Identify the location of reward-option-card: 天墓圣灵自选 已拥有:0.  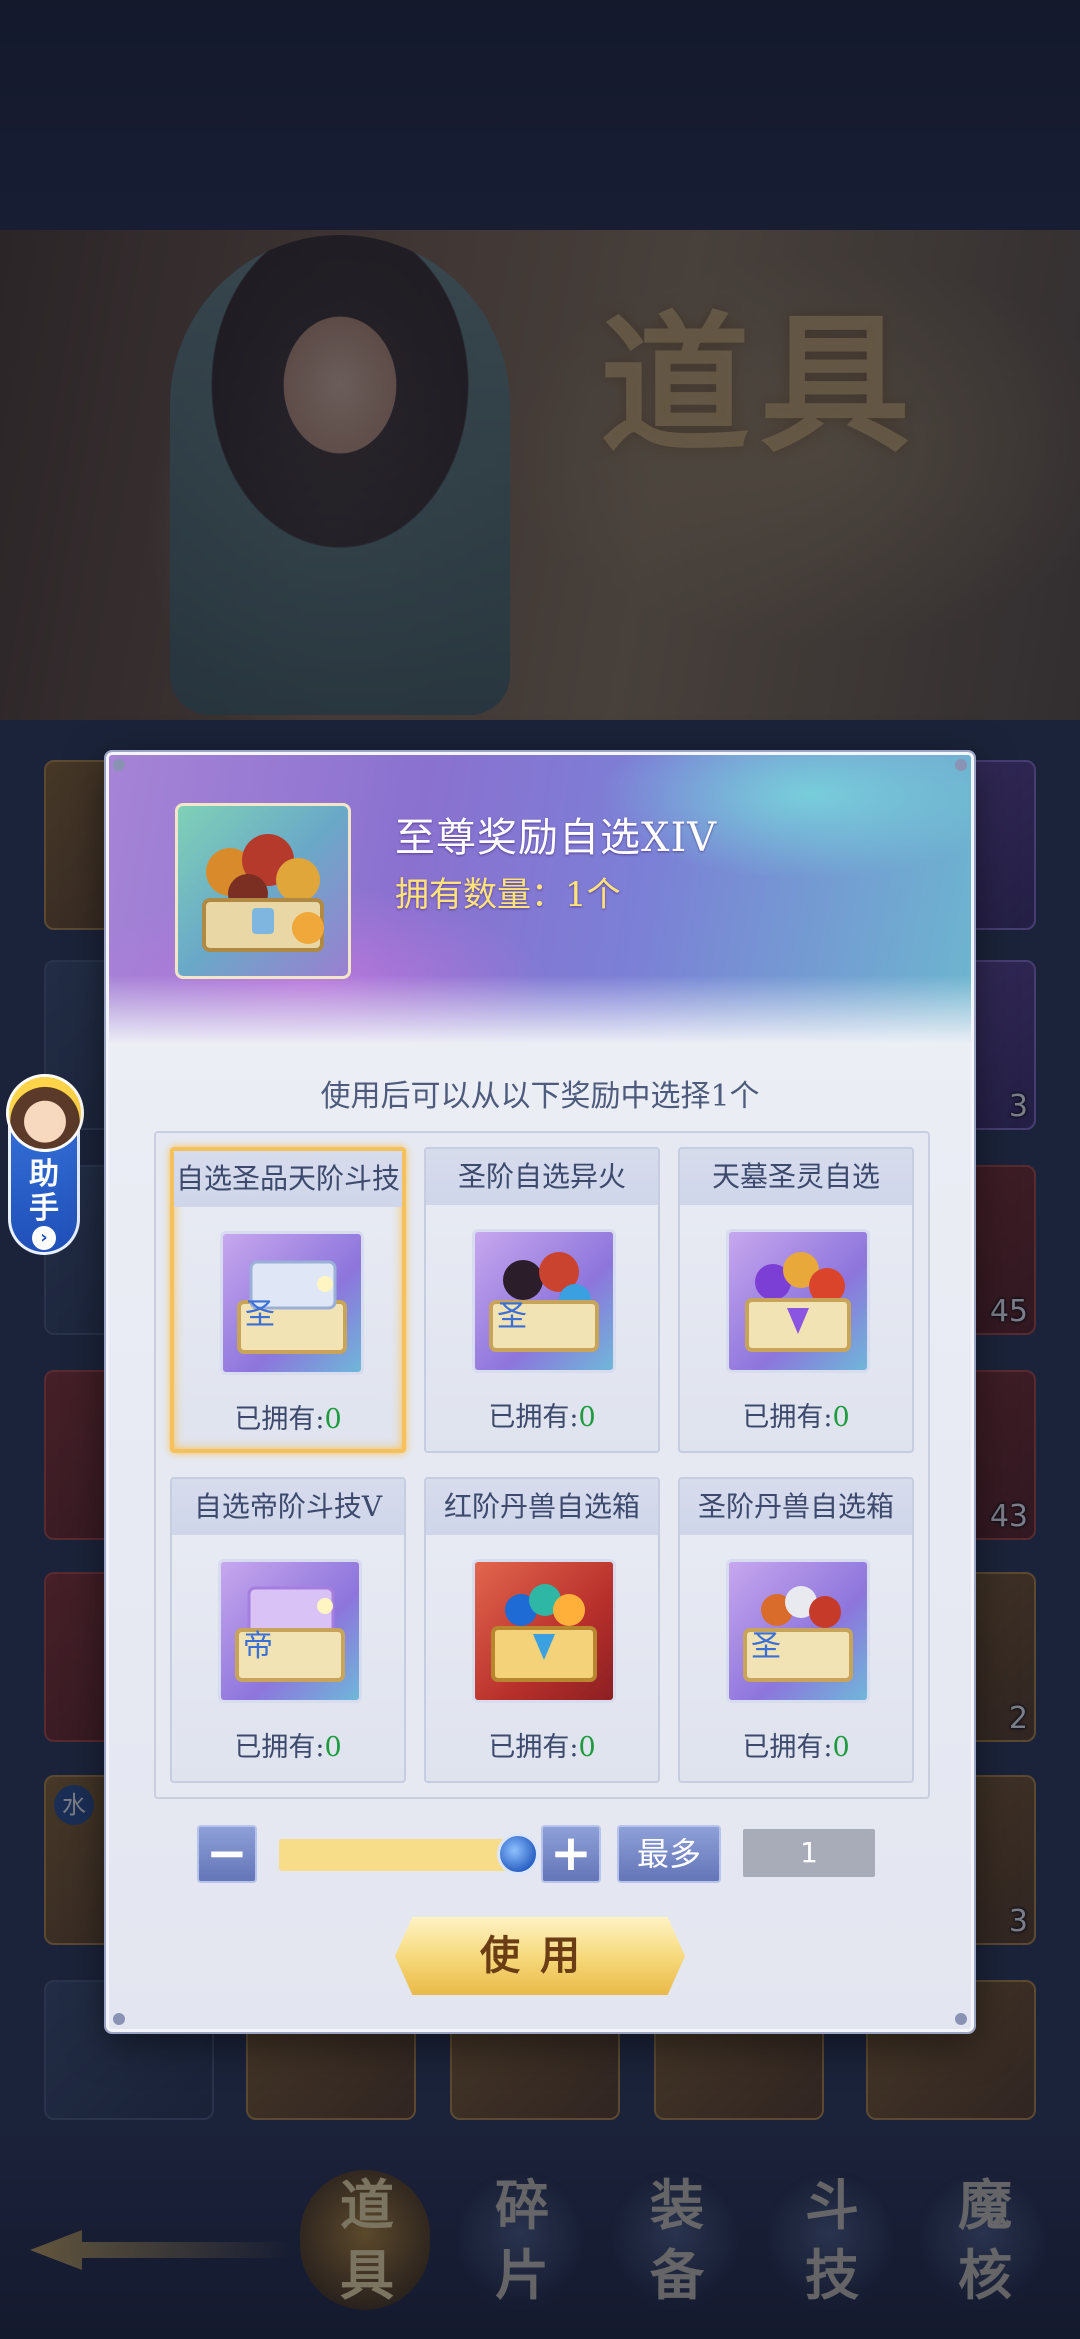
(796, 1300).